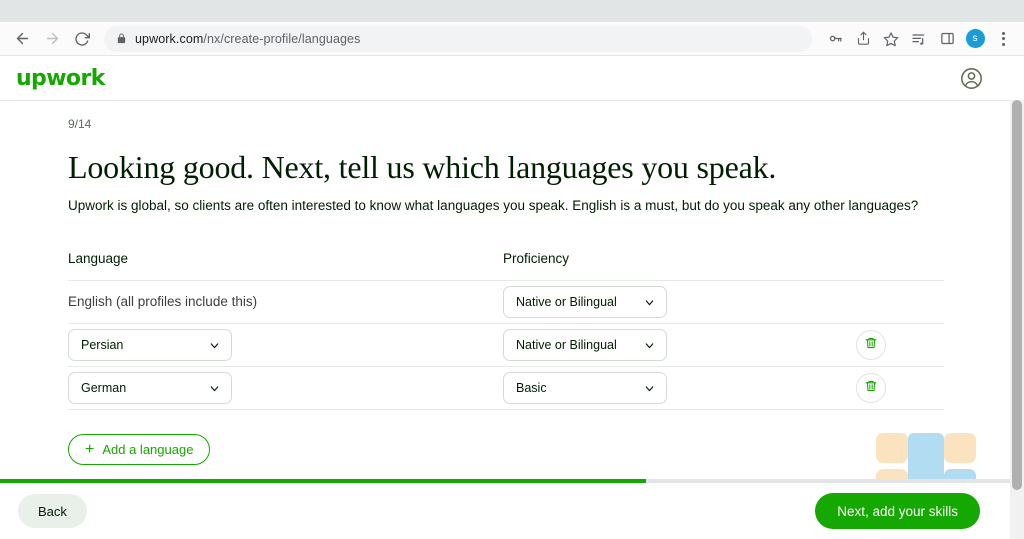 This screenshot has height=539, width=1024. I want to click on key-icon, so click(835, 39).